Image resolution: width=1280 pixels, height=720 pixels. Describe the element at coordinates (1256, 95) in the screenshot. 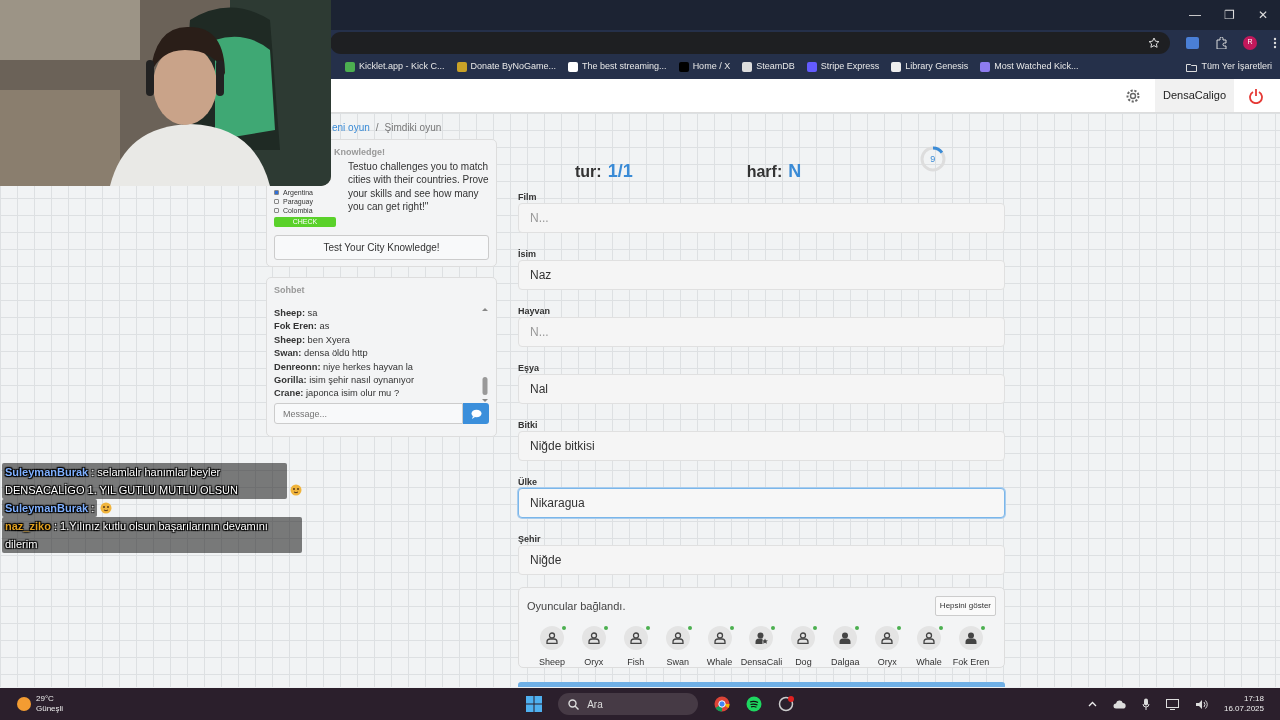

I see `power-icon` at that location.